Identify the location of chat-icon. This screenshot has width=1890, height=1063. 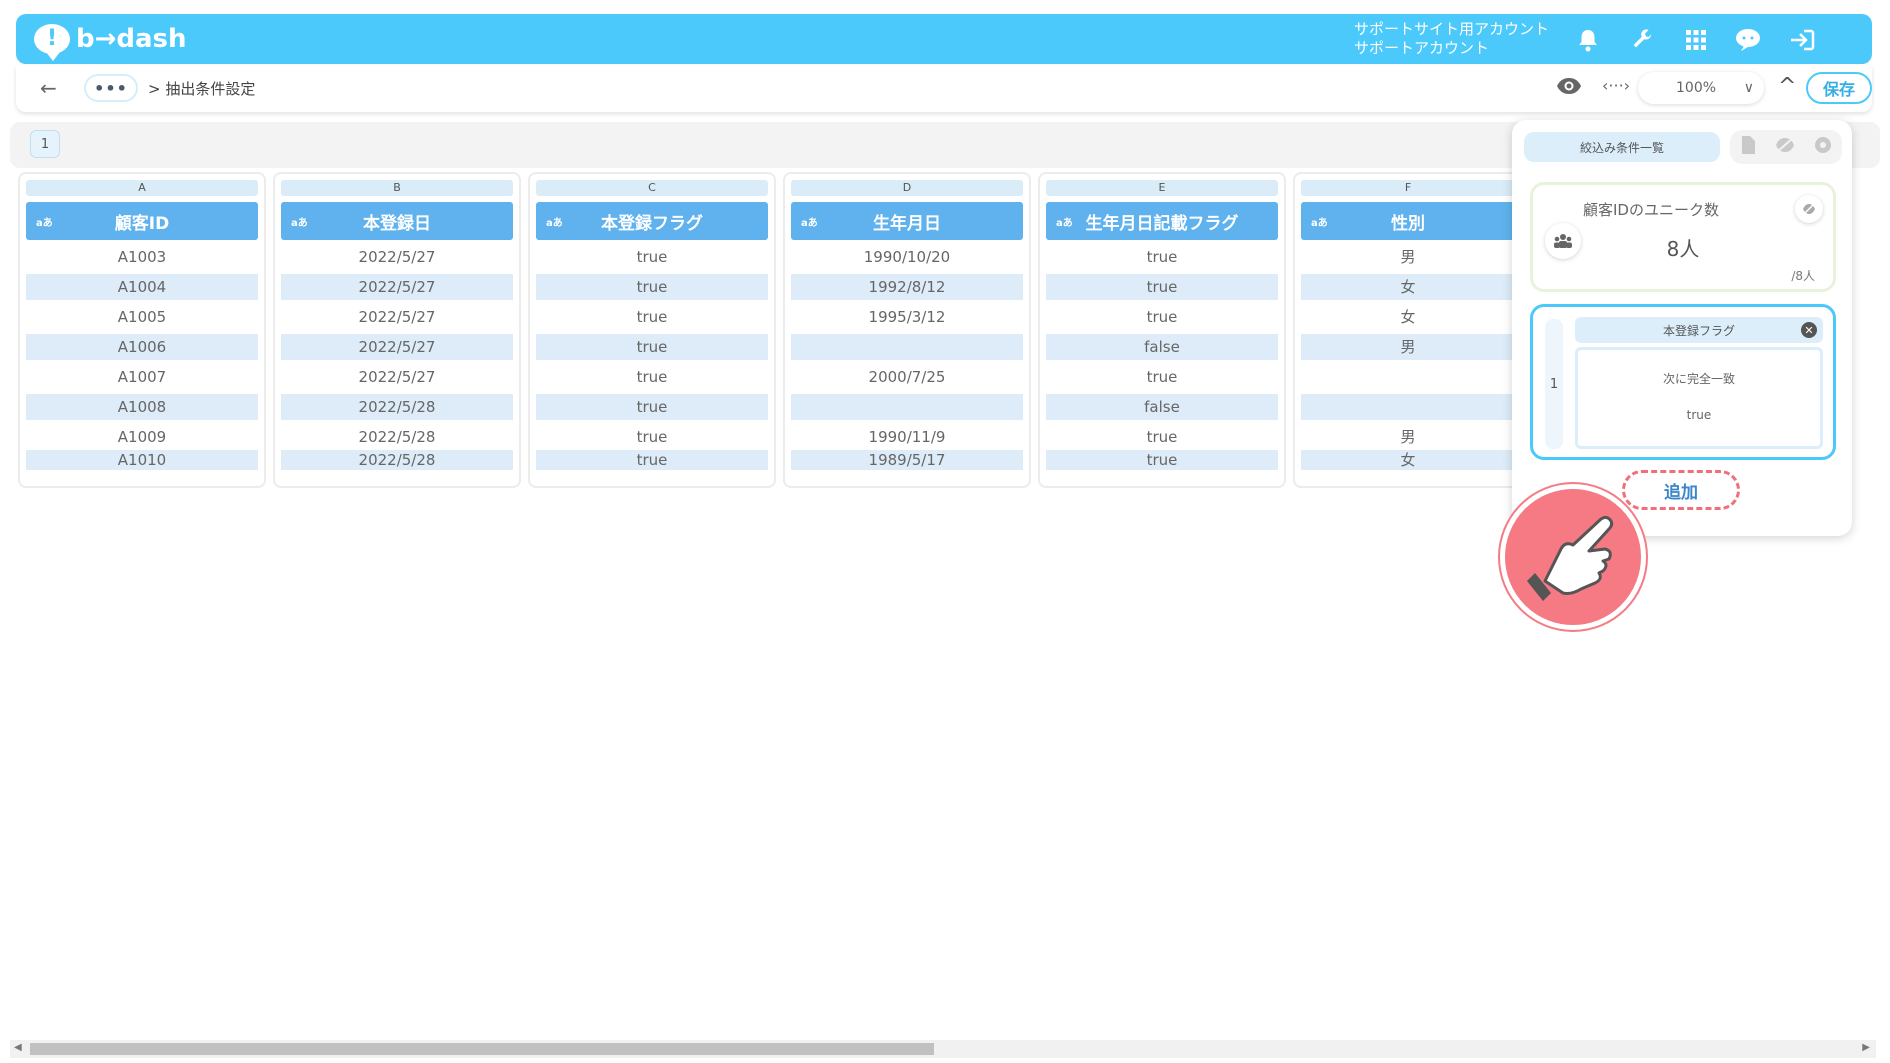
(1748, 40).